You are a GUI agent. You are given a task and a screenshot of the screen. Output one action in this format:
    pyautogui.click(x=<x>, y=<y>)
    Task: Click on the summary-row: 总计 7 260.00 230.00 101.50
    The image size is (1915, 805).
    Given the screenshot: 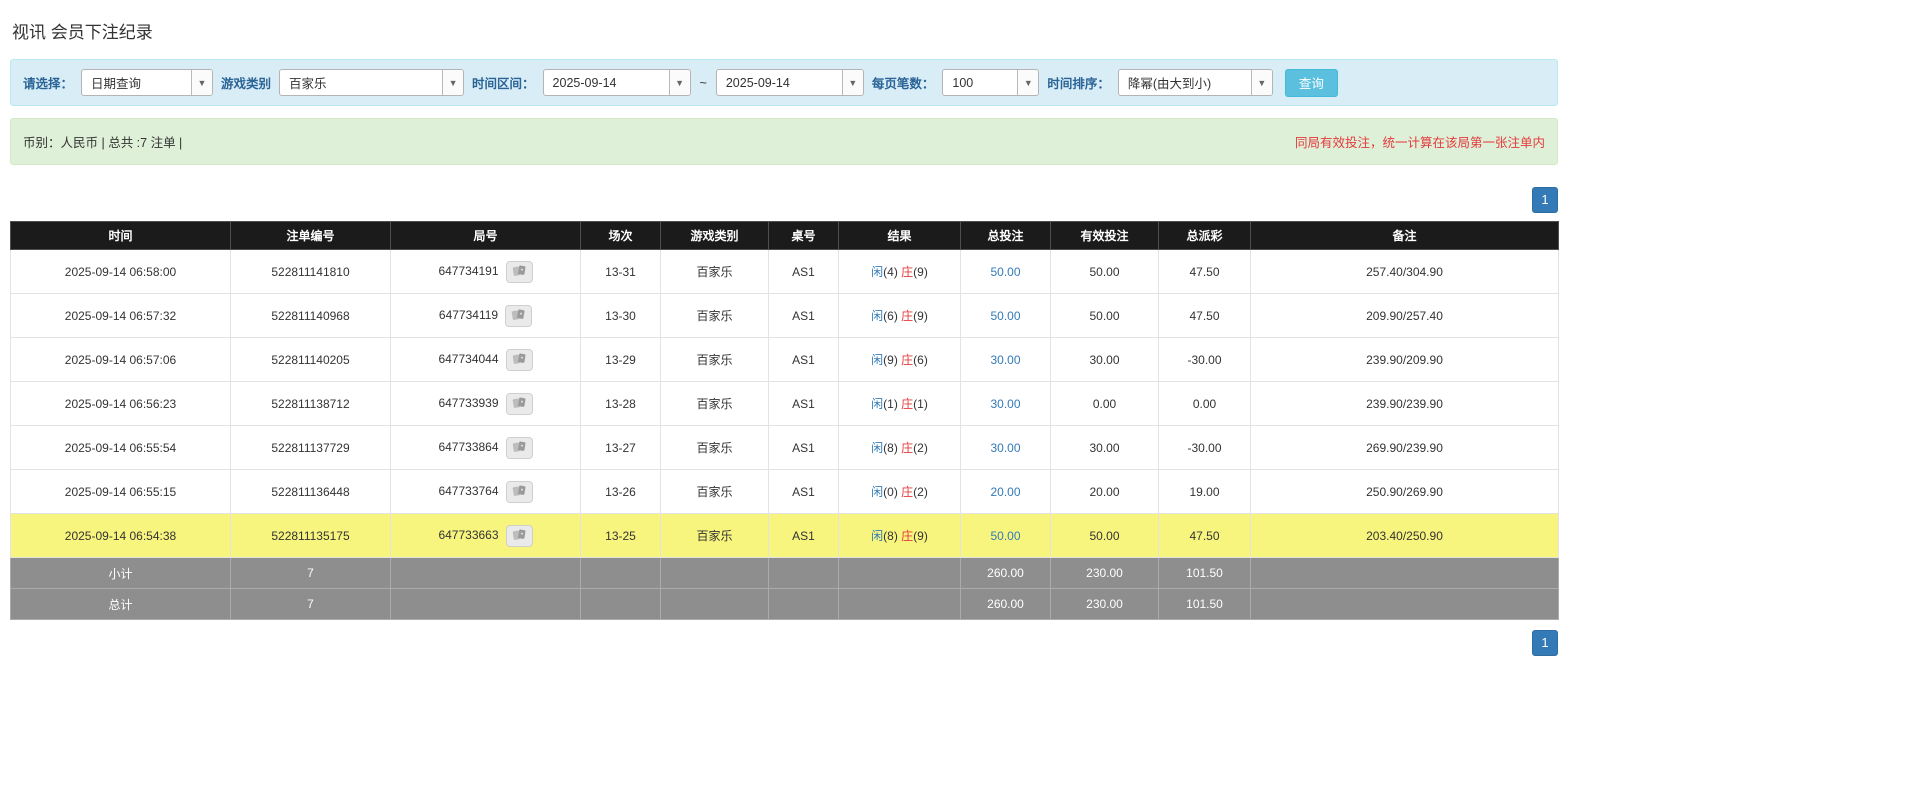 What is the action you would take?
    pyautogui.click(x=784, y=604)
    